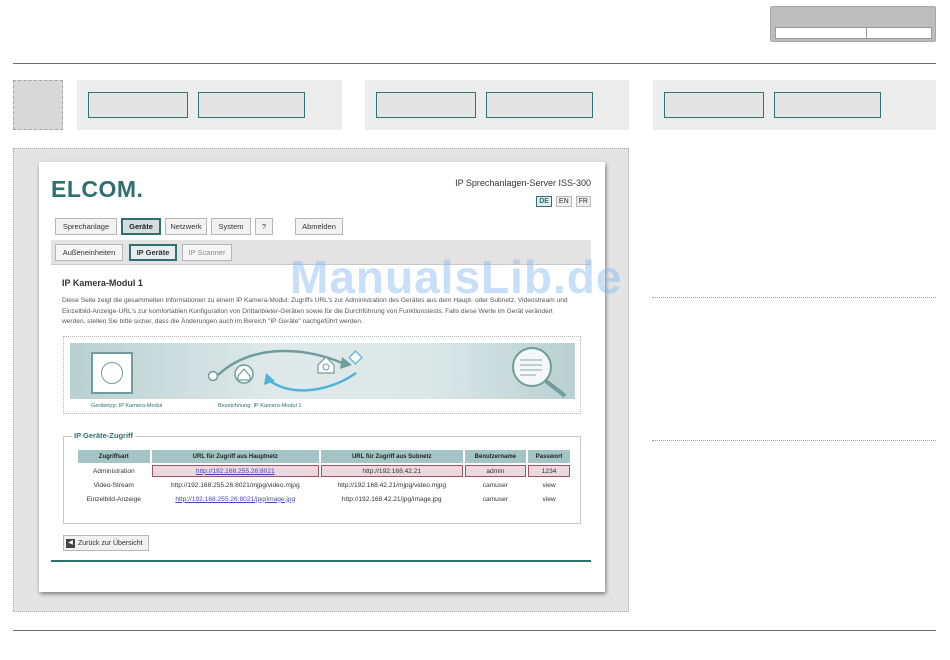 The width and height of the screenshot is (950, 660). Describe the element at coordinates (321, 561) in the screenshot. I see `footer-divider` at that location.